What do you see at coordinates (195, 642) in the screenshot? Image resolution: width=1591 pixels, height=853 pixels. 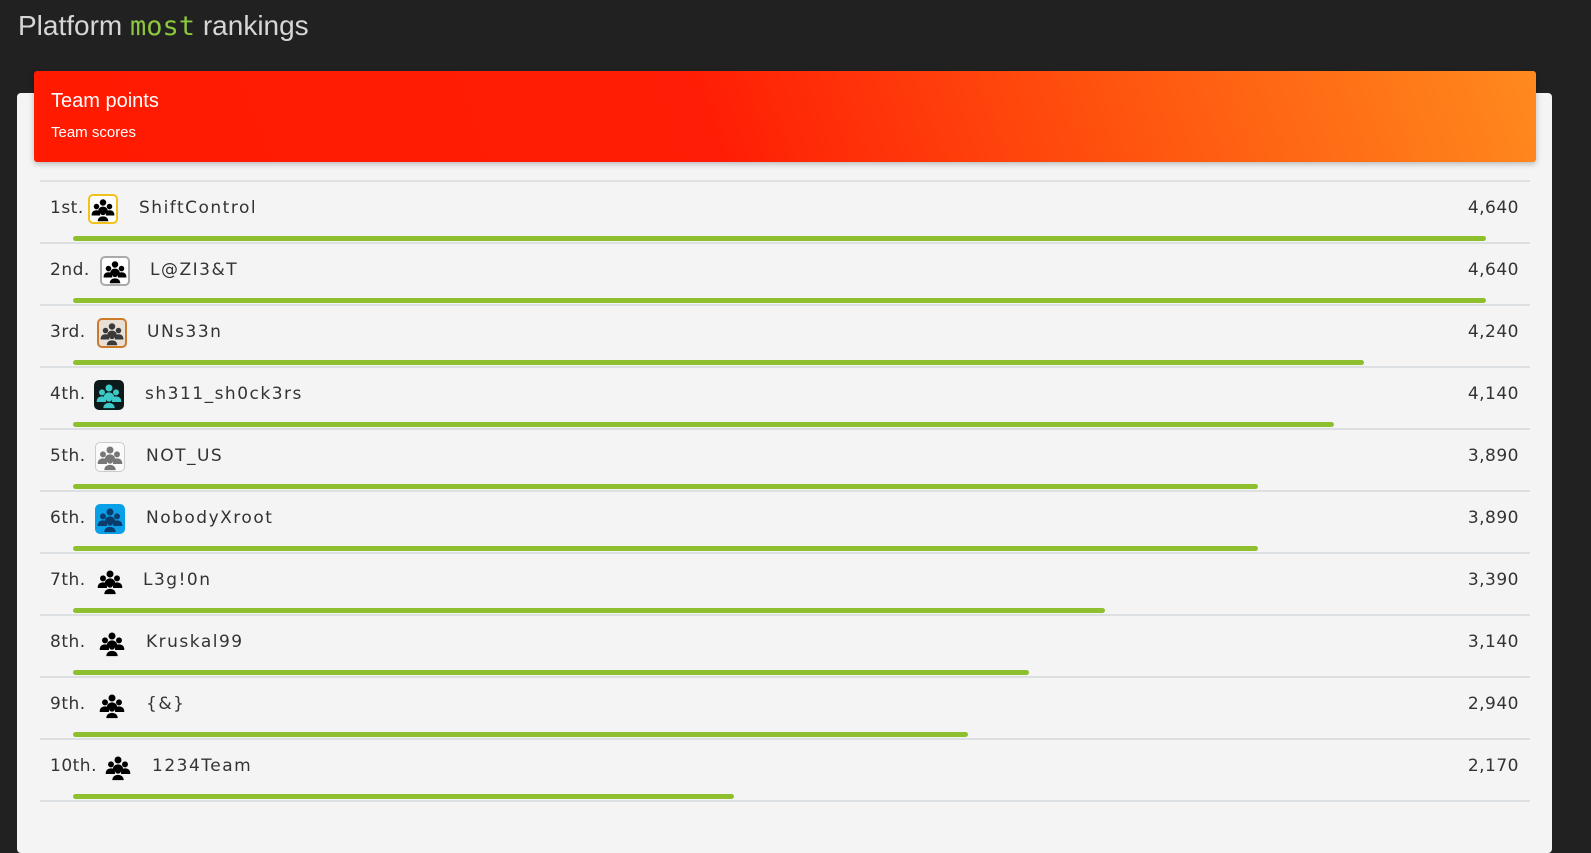 I see `team-name-link: Kruskal99` at bounding box center [195, 642].